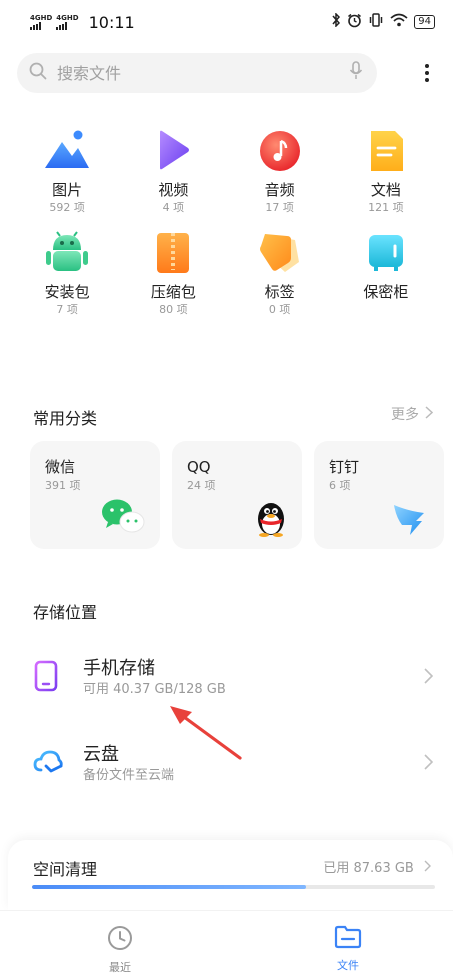 Image resolution: width=453 pixels, height=976 pixels. I want to click on app-card-wechat: 微信 391 项, so click(95, 495).